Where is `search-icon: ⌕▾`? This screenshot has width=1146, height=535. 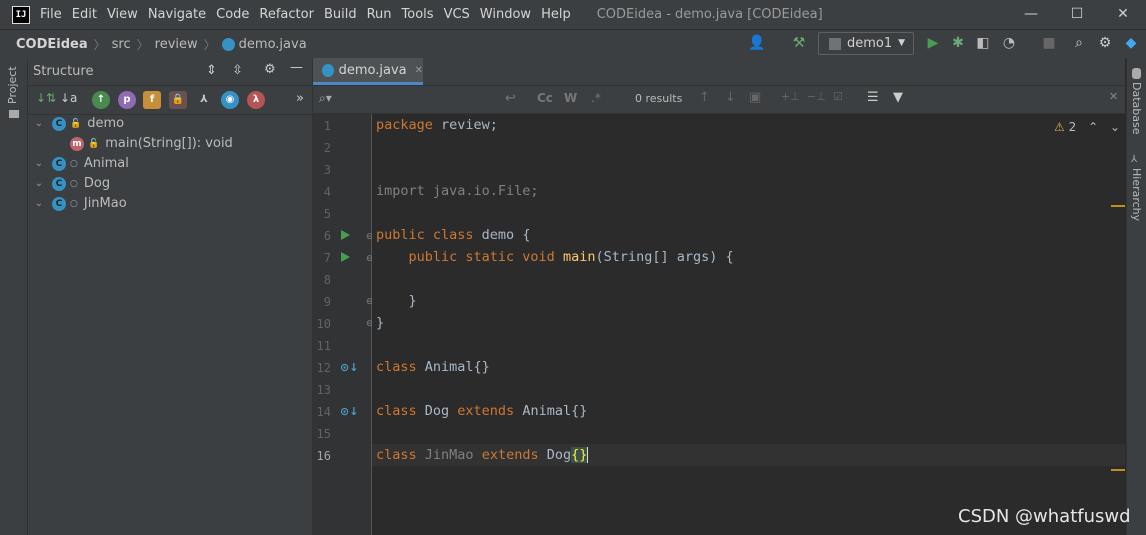
search-icon: ⌕▾ is located at coordinates (325, 98).